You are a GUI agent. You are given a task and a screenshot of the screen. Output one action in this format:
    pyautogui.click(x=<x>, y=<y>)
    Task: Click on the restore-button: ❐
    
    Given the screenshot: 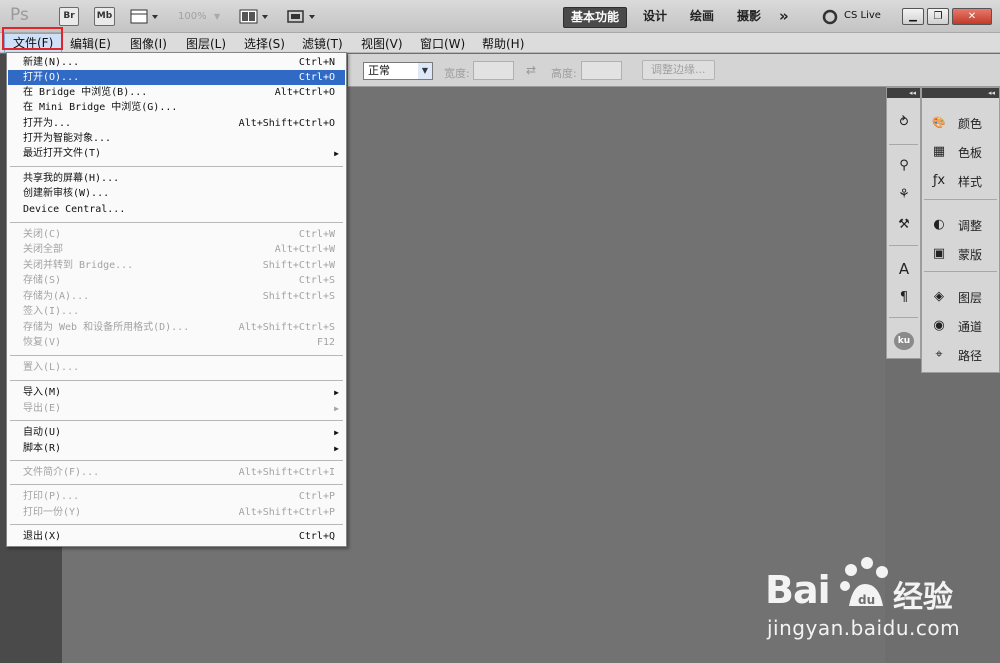 What is the action you would take?
    pyautogui.click(x=938, y=16)
    